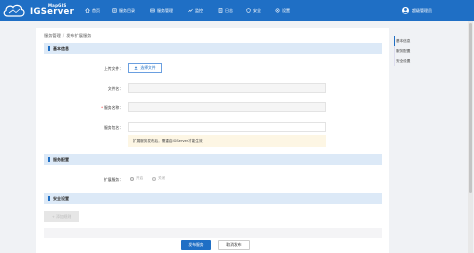  I want to click on nav-security: 安全, so click(253, 10).